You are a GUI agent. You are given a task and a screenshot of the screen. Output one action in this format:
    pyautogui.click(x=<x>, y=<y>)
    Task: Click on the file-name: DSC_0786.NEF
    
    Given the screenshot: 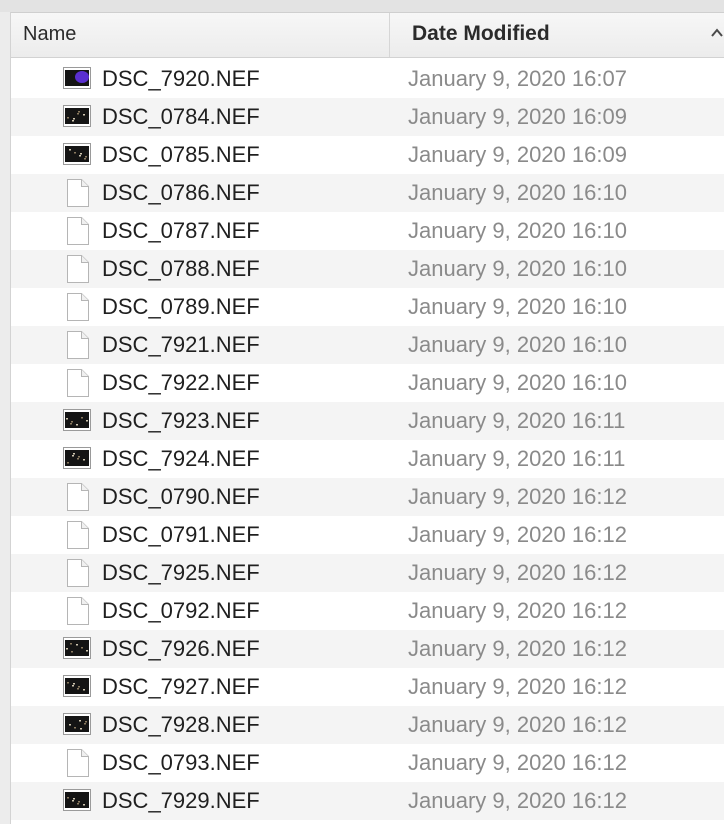 What is the action you would take?
    pyautogui.click(x=181, y=192)
    